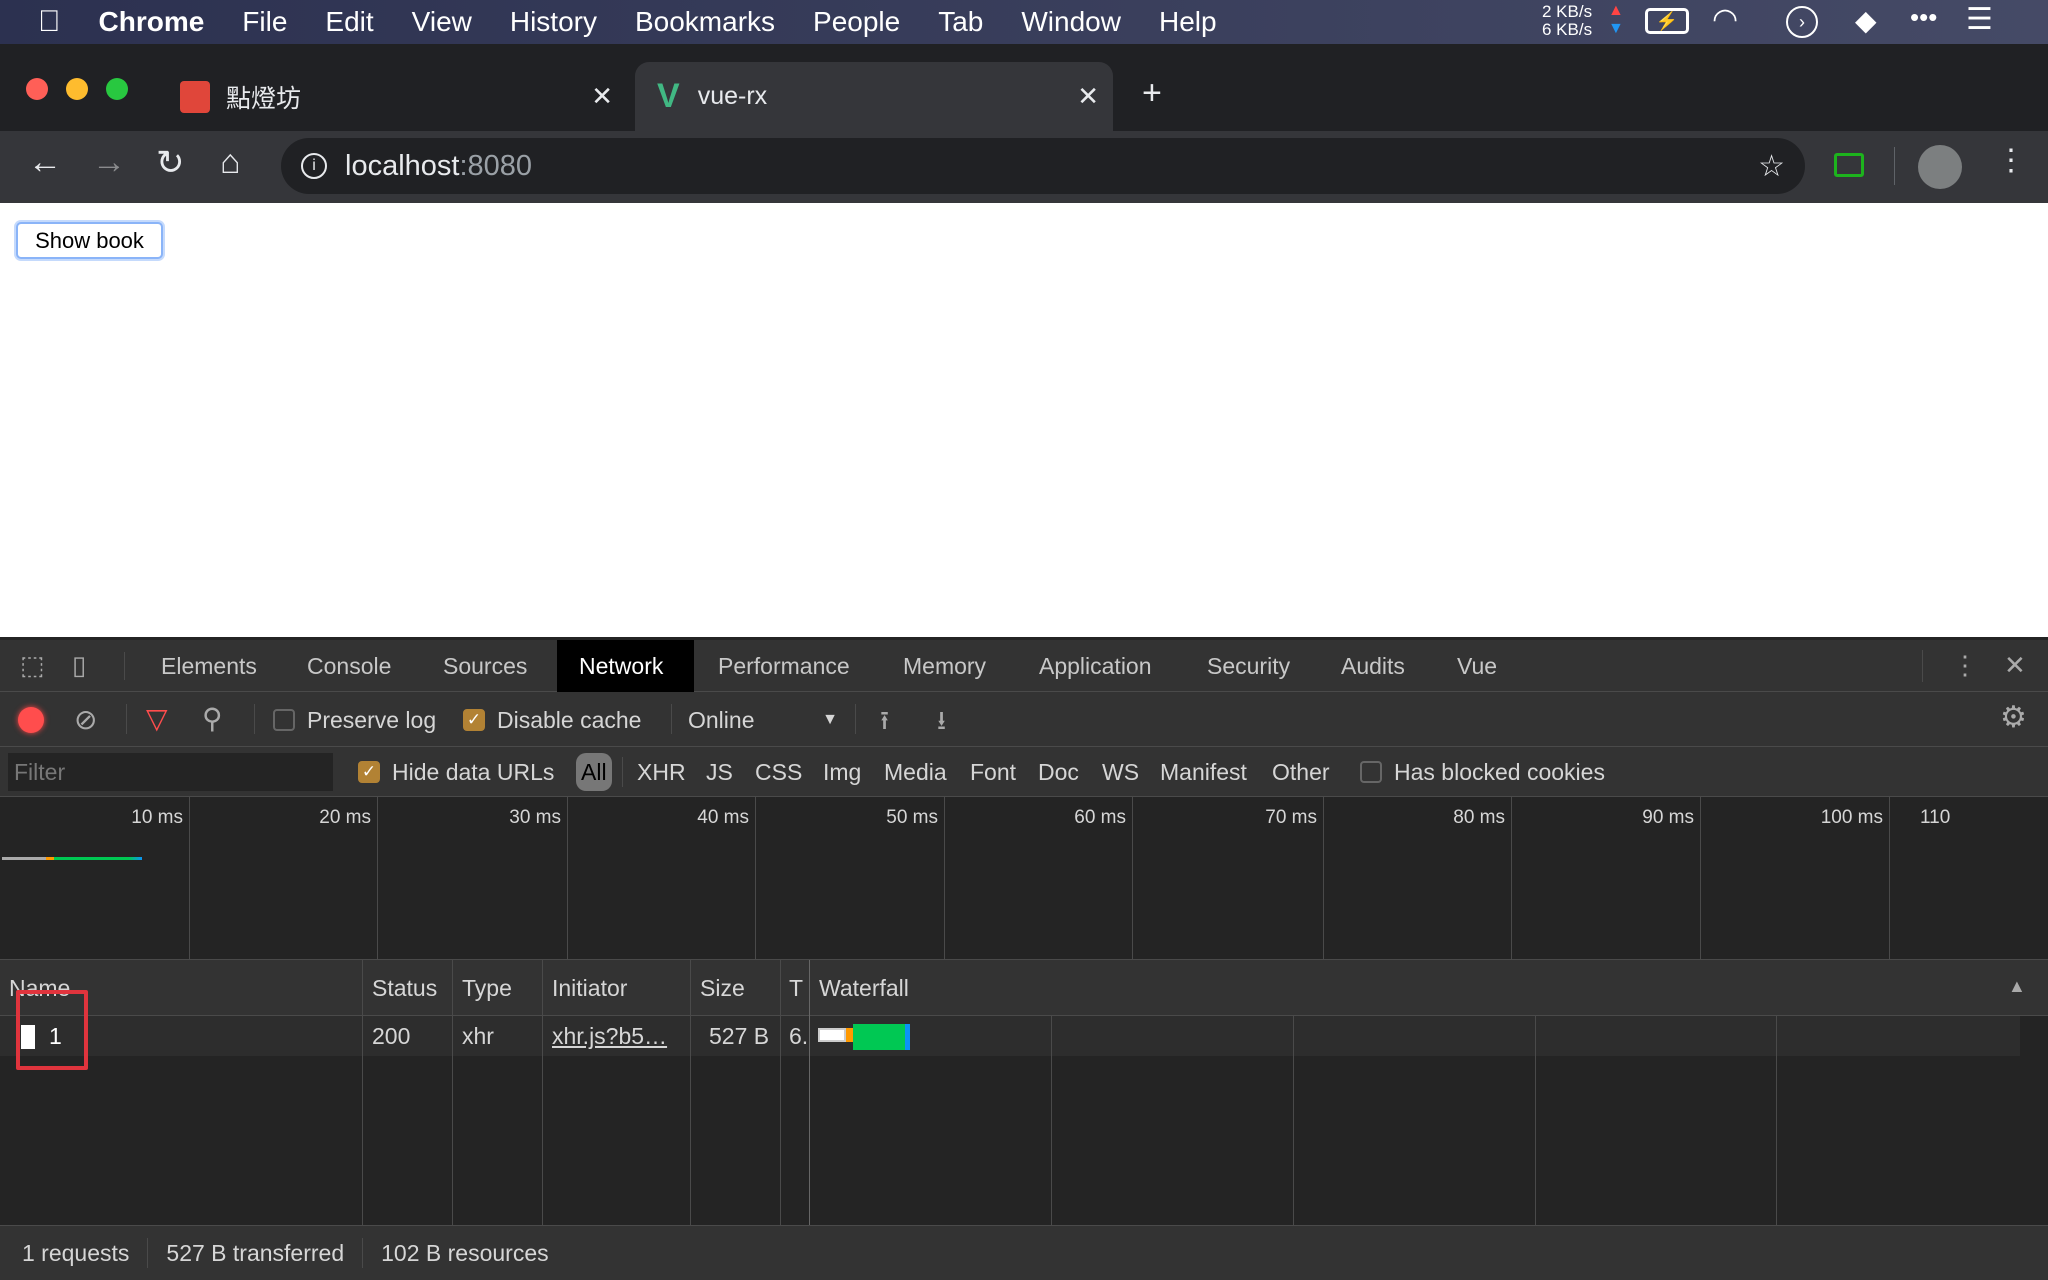 The width and height of the screenshot is (2048, 1280). I want to click on tick-label: 20 ms, so click(345, 817).